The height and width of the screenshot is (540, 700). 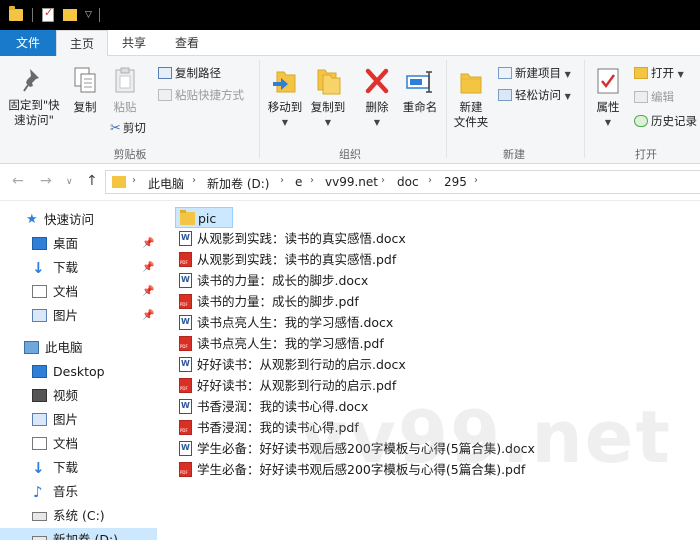 I want to click on star-icon: ★, so click(x=32, y=219).